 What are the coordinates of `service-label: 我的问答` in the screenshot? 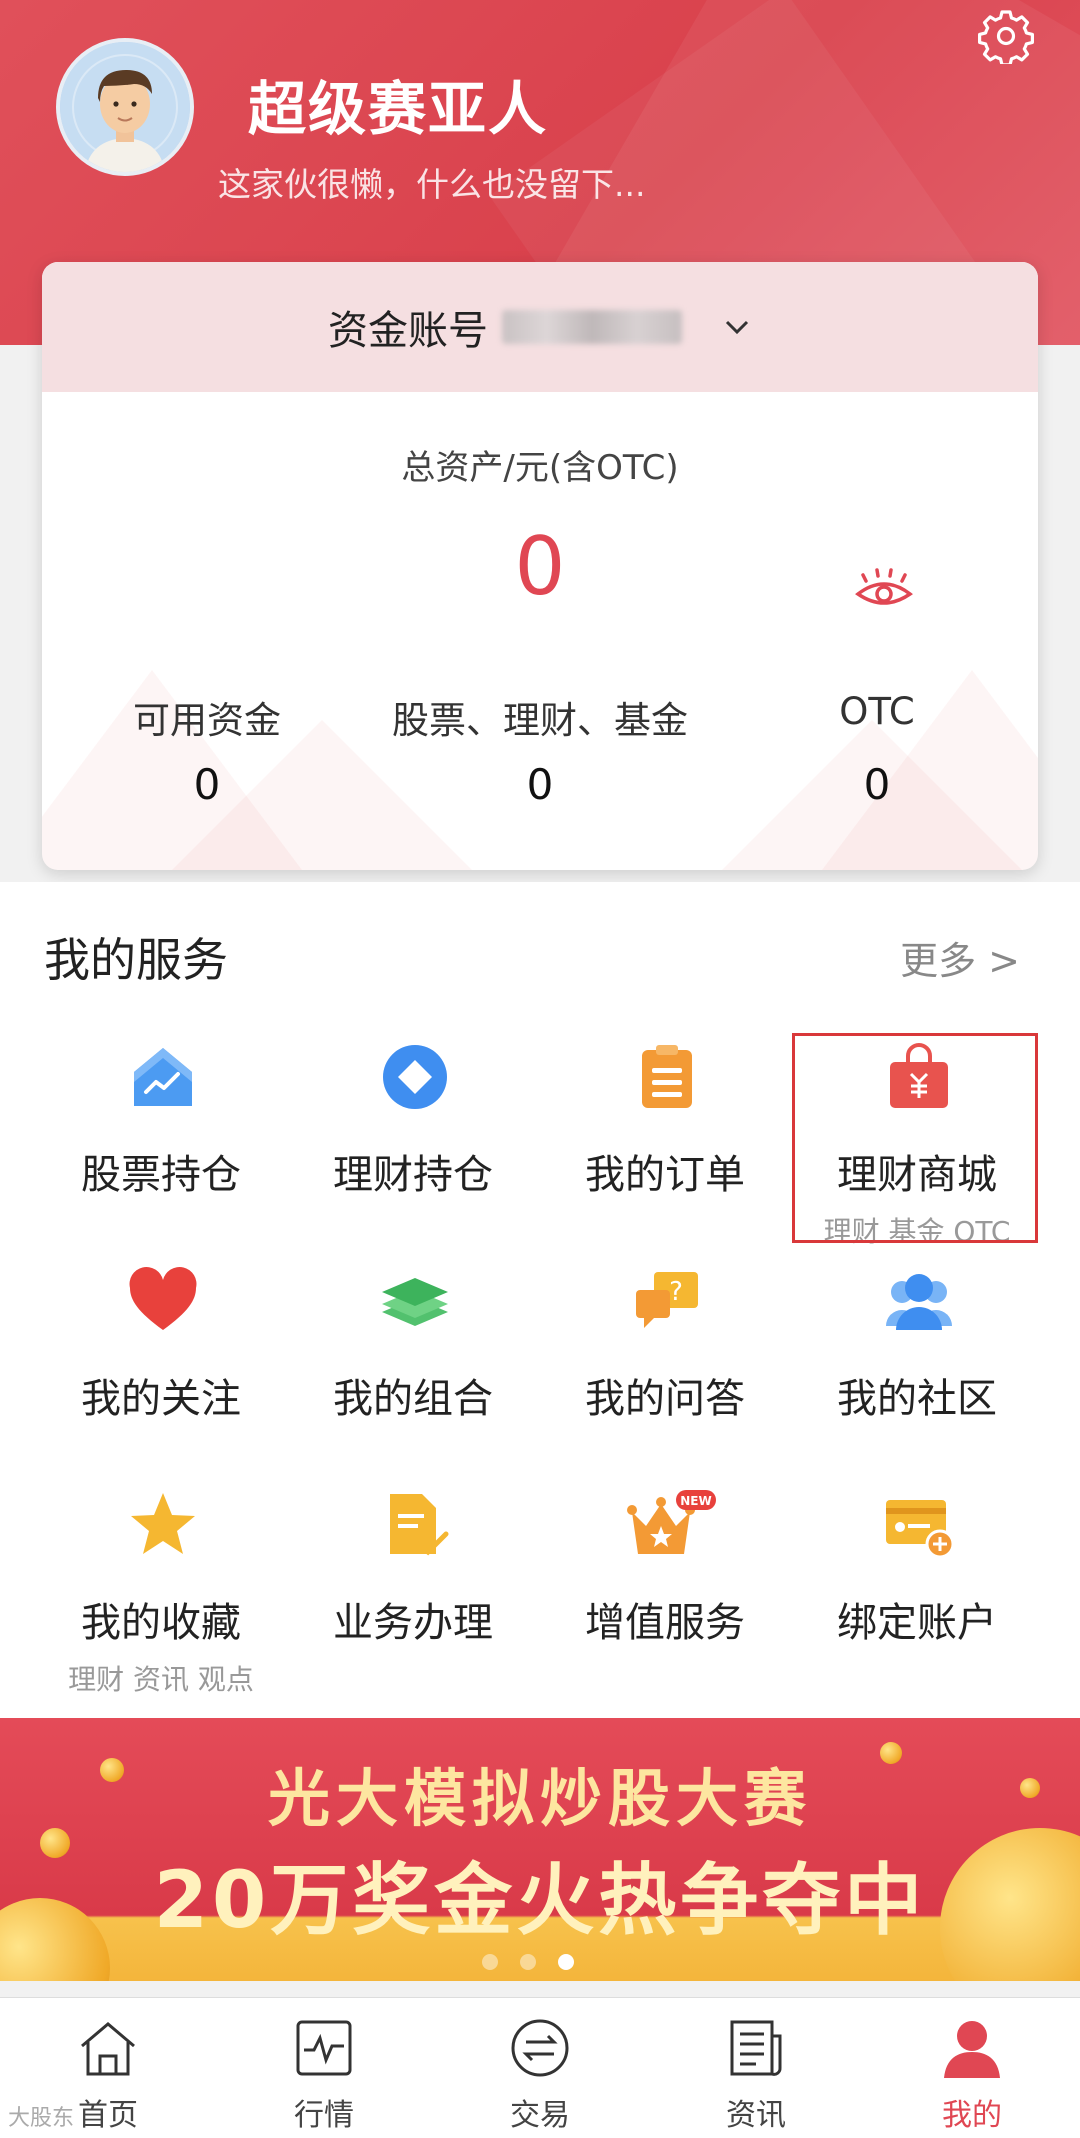 It's located at (665, 1399).